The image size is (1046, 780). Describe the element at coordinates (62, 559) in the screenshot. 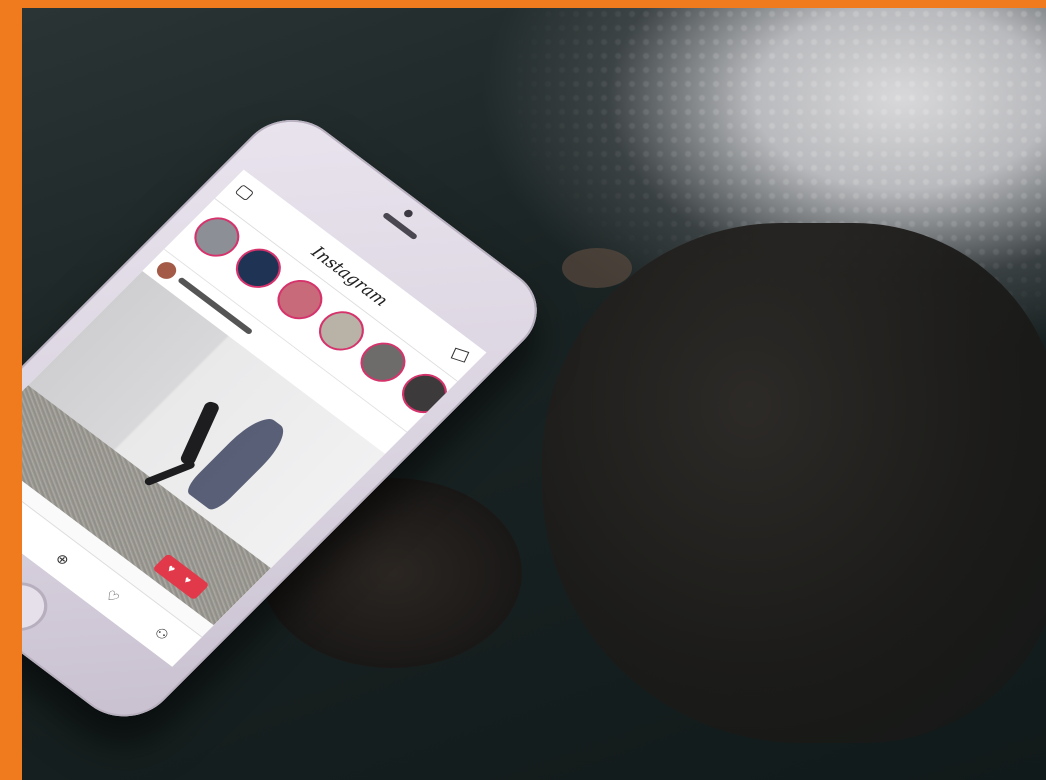

I see `add-icon: ⊕` at that location.